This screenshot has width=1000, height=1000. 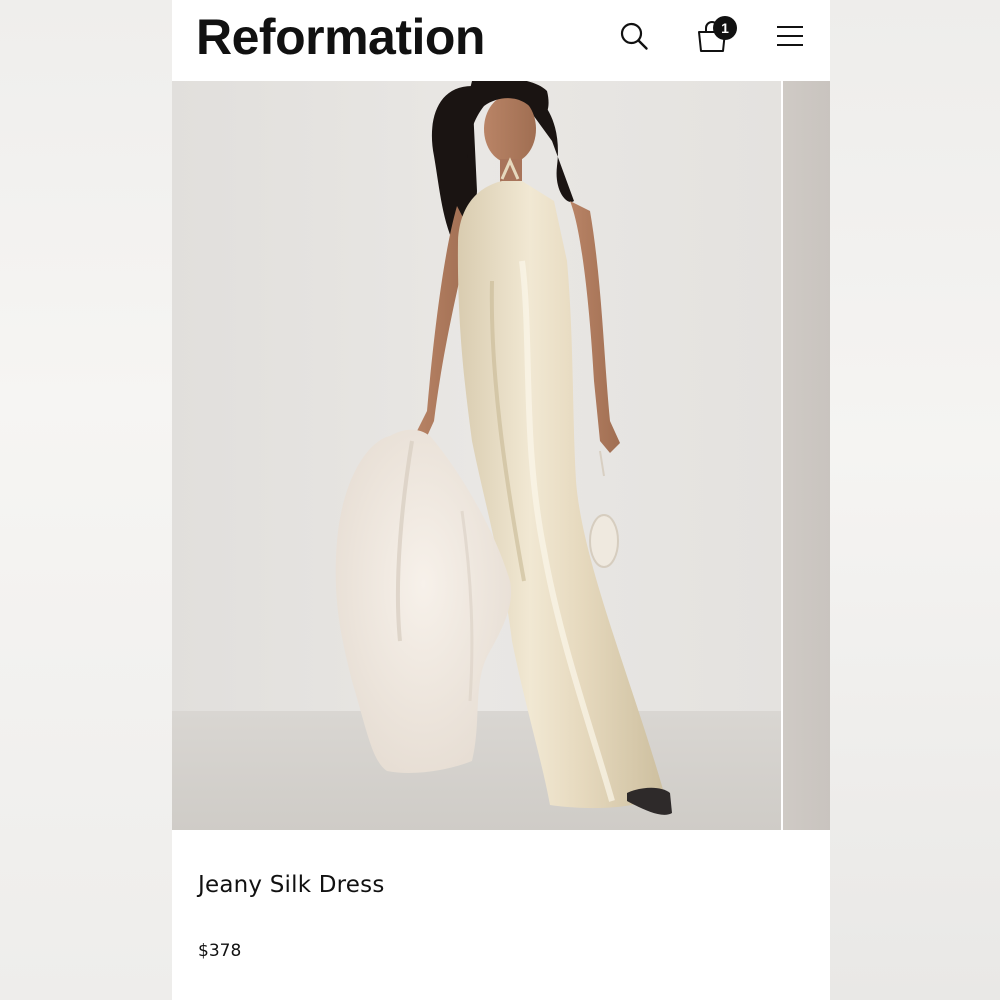 What do you see at coordinates (340, 37) in the screenshot?
I see `brand-logo: Reformation` at bounding box center [340, 37].